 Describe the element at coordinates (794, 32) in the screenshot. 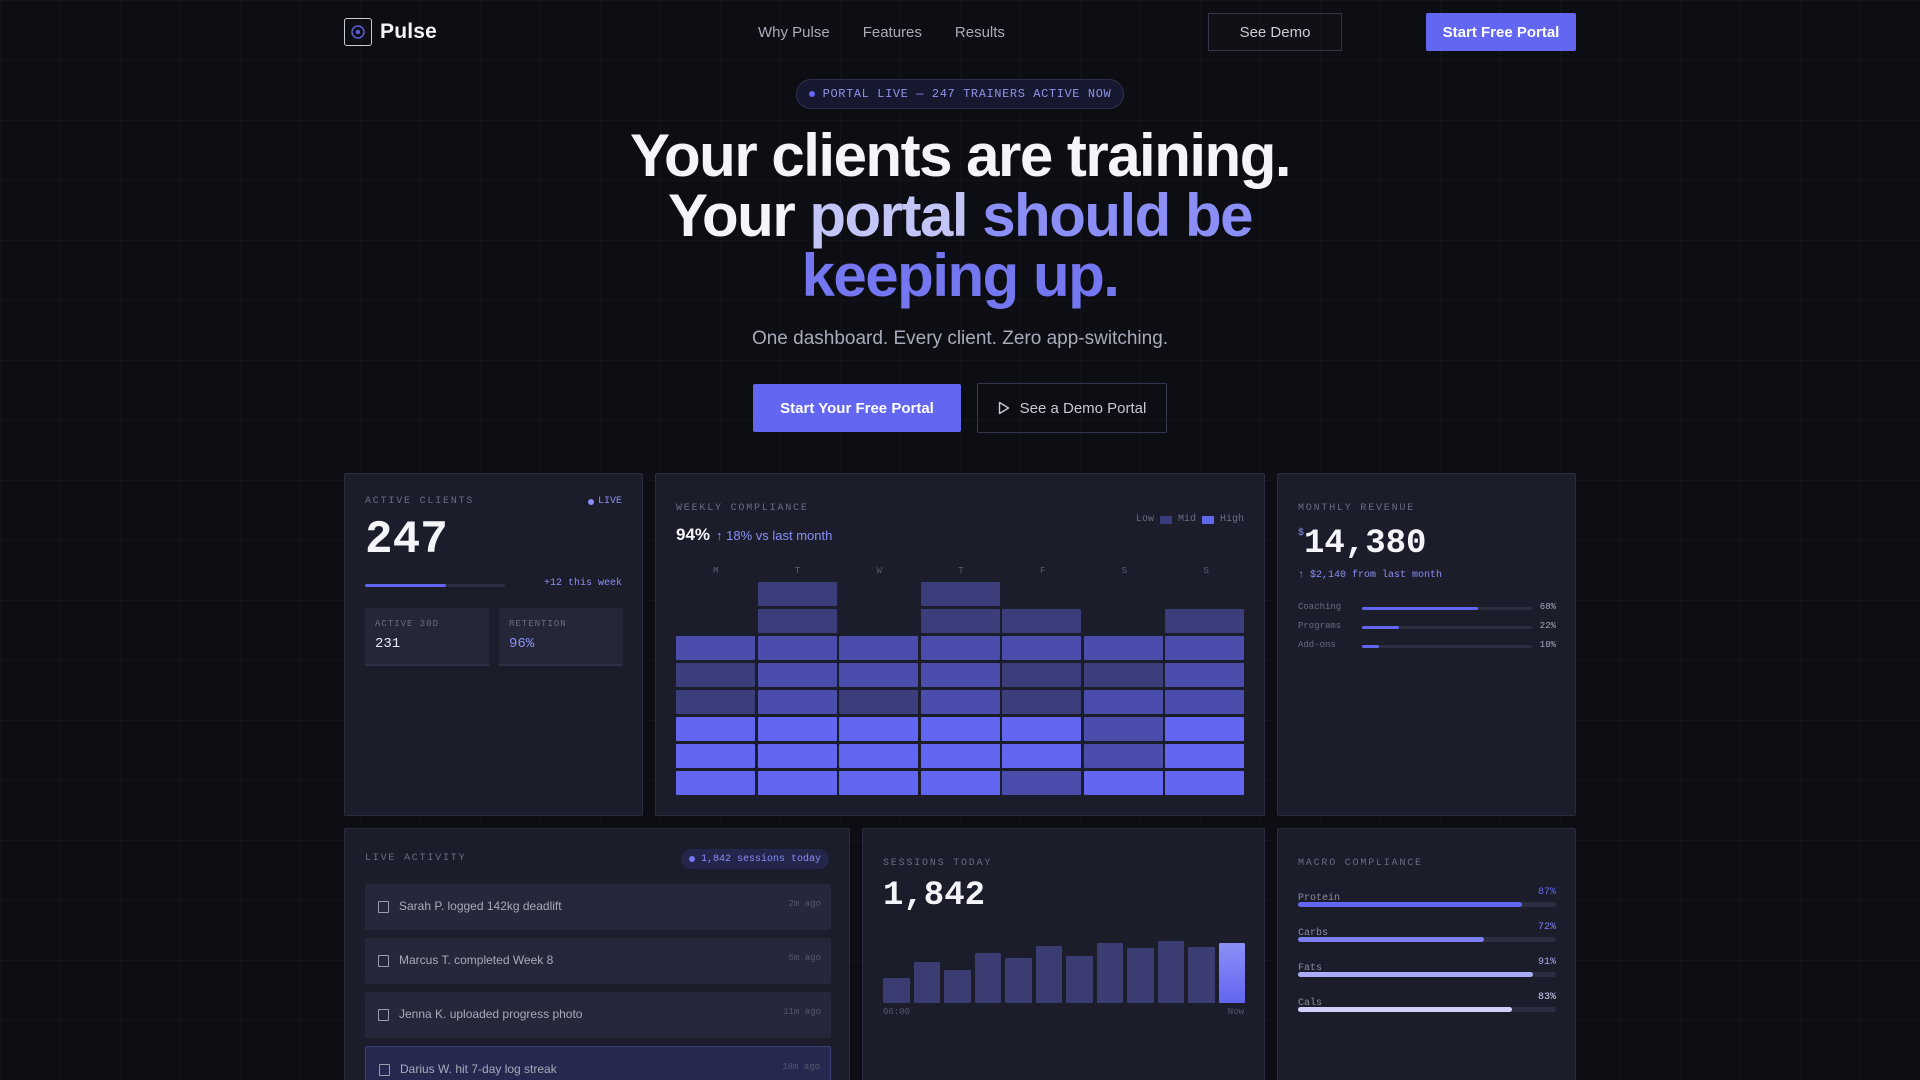

I see `nav-link-why-pulse: Why Pulse` at that location.